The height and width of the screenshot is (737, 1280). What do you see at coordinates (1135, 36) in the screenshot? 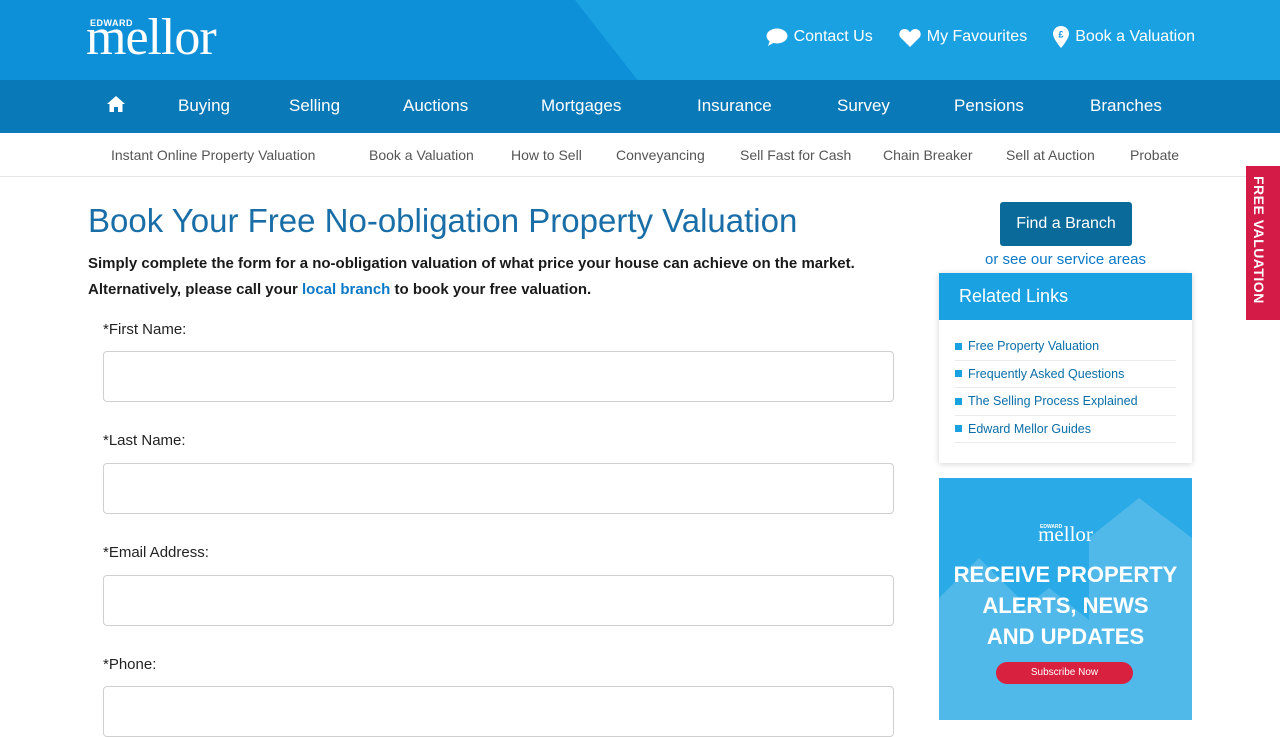
I see `book-valuation-label: Book a Valuation` at bounding box center [1135, 36].